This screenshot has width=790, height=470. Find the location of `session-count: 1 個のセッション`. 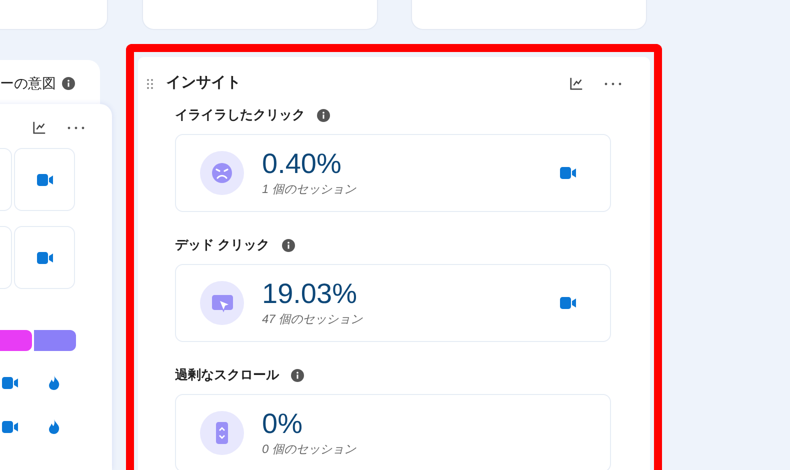

session-count: 1 個のセッション is located at coordinates (309, 189).